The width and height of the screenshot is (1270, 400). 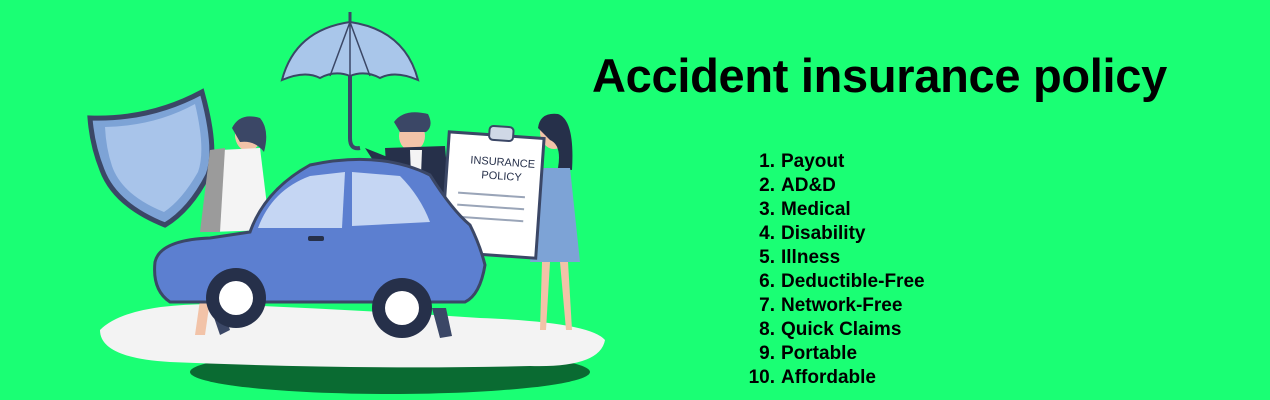 What do you see at coordinates (767, 161) in the screenshot?
I see `list-item-number: 1.` at bounding box center [767, 161].